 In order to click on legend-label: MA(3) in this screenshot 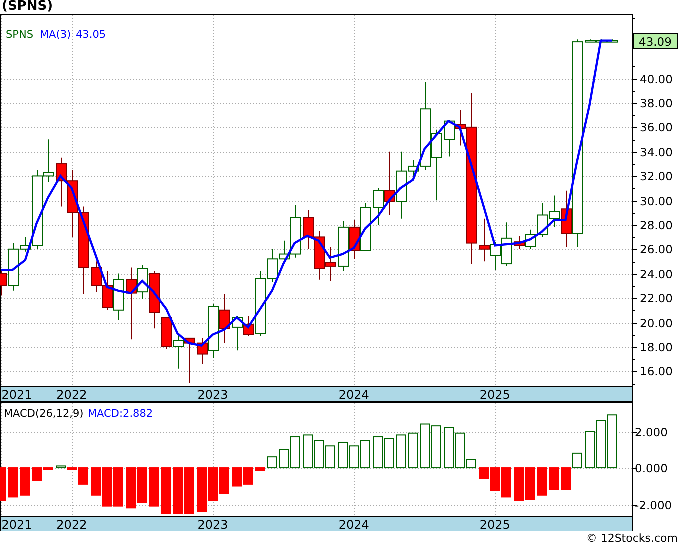, I will do `click(56, 35)`.